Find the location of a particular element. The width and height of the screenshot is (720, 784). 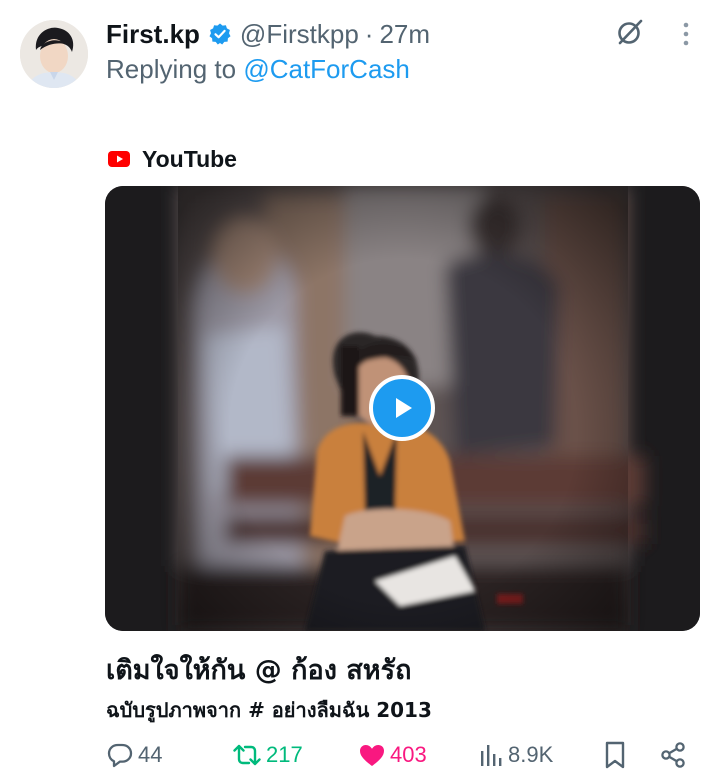

card-title: เติมใจให้กัน @ ก้อง สหรัถ is located at coordinates (258, 669).